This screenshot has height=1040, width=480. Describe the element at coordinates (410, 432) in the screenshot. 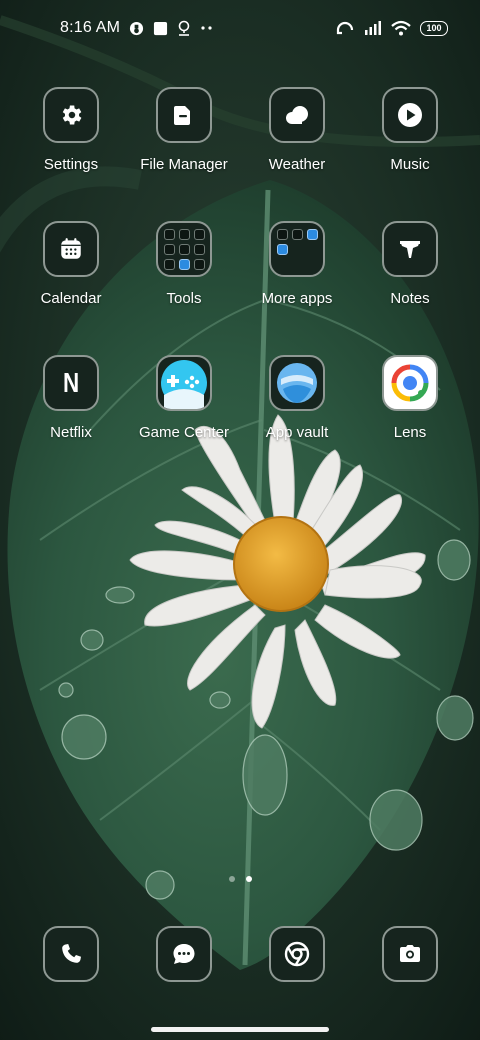

I see `app-label: Lens` at that location.